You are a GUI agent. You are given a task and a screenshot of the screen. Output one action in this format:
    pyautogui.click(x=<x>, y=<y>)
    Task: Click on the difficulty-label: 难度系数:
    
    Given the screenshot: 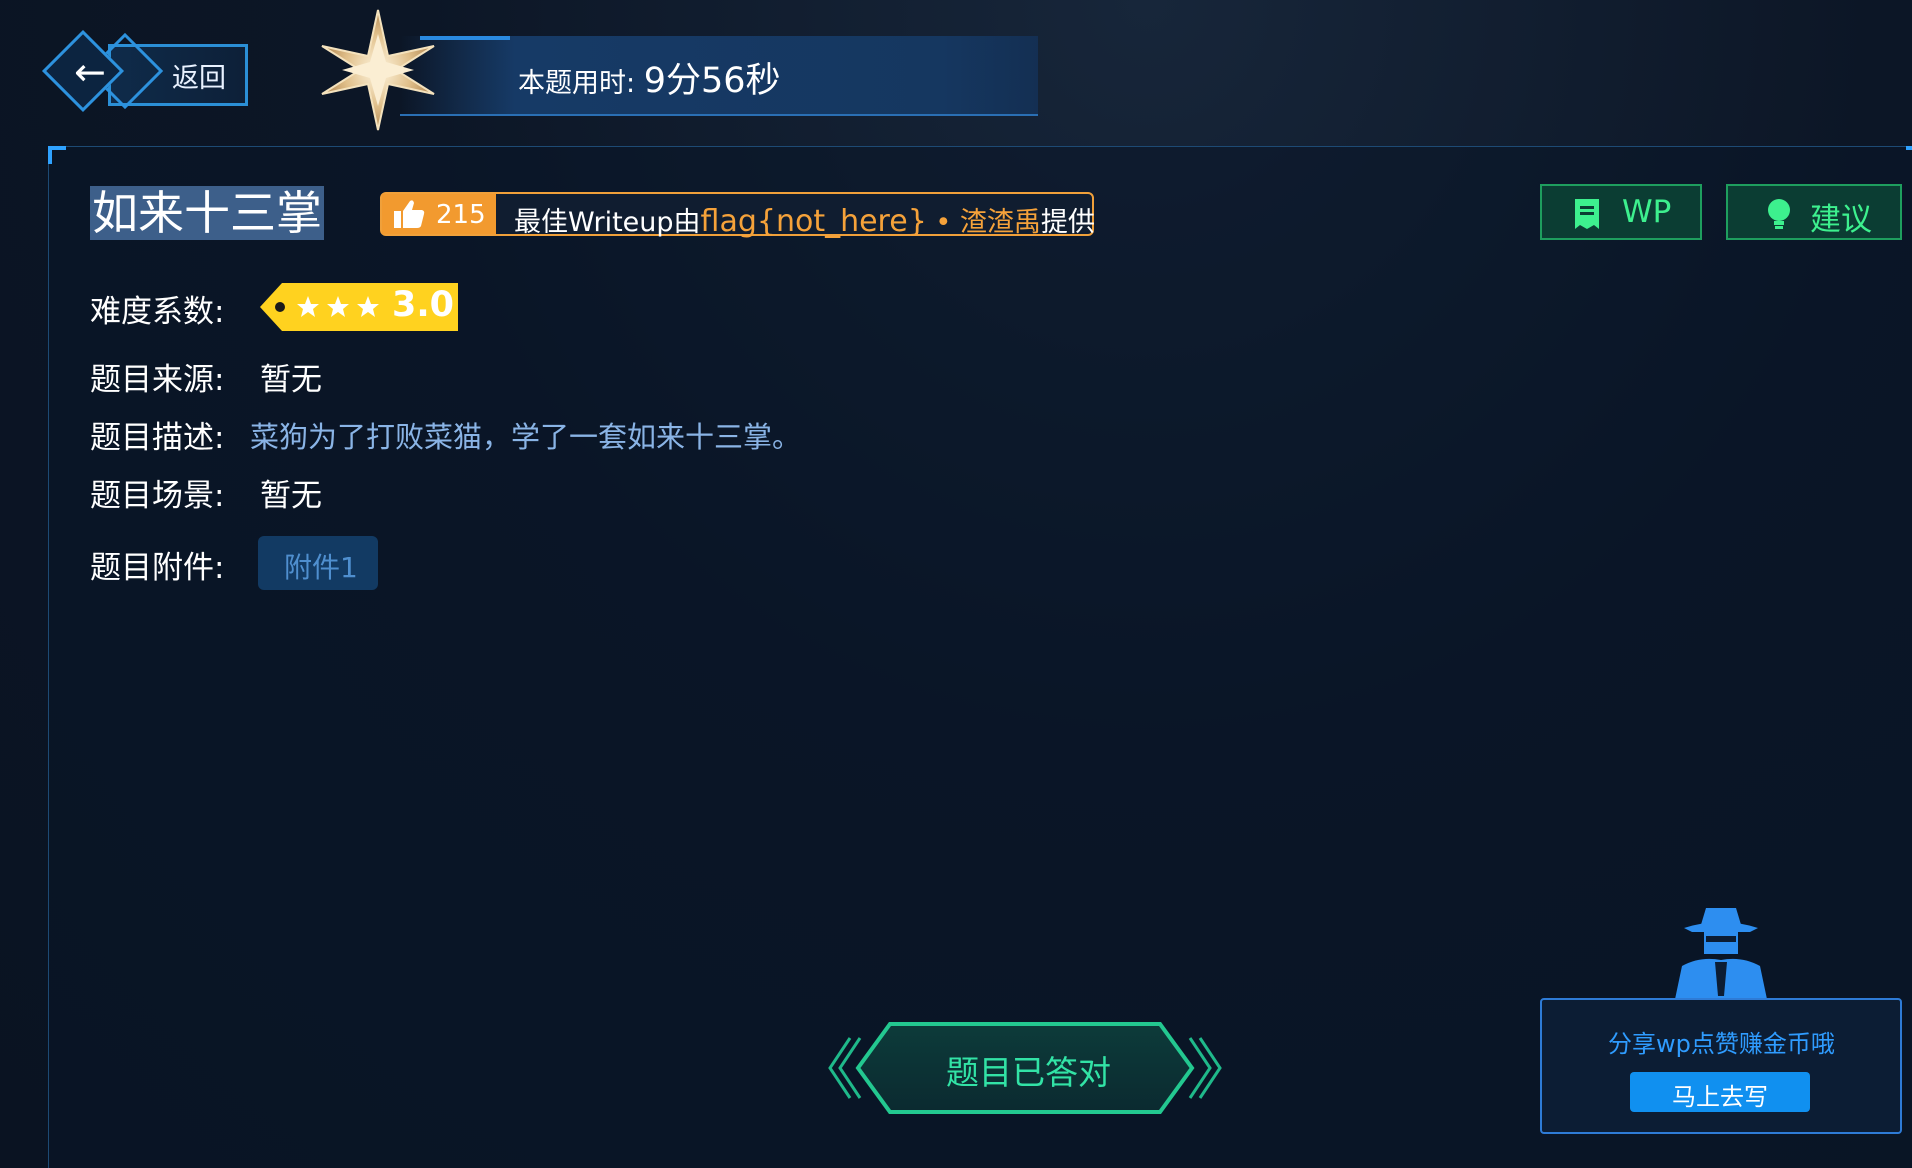 What is the action you would take?
    pyautogui.click(x=157, y=312)
    